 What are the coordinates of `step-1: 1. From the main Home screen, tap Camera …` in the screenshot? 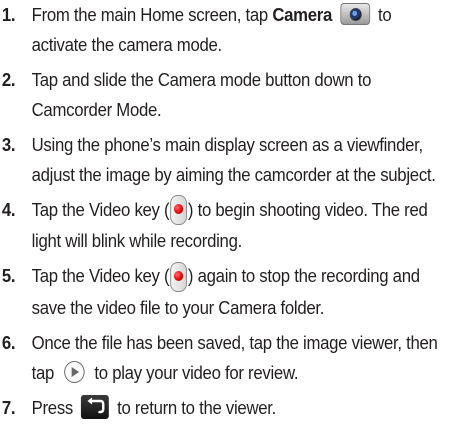 It's located at (221, 30).